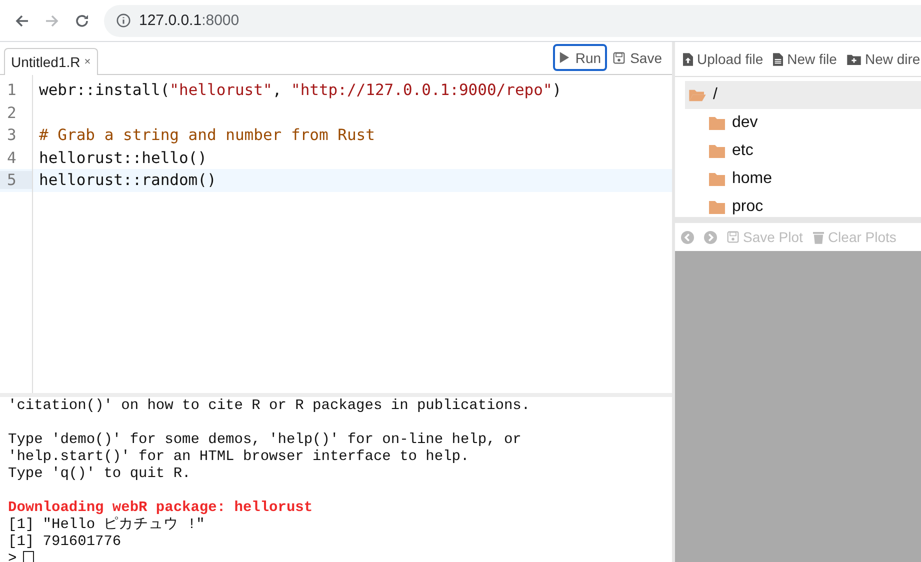 The image size is (921, 562). What do you see at coordinates (12, 135) in the screenshot?
I see `line-number: 3` at bounding box center [12, 135].